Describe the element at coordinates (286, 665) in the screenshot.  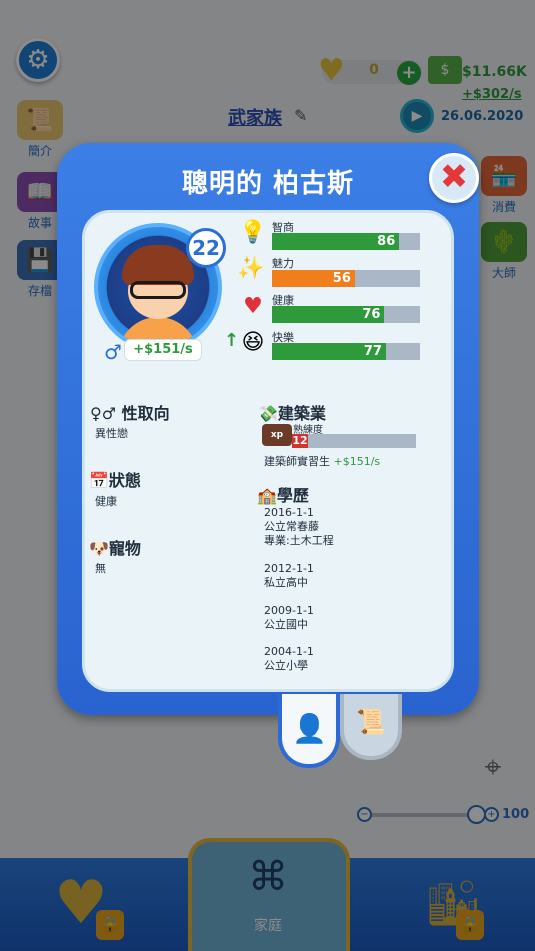
I see `education-school: 公立小學` at that location.